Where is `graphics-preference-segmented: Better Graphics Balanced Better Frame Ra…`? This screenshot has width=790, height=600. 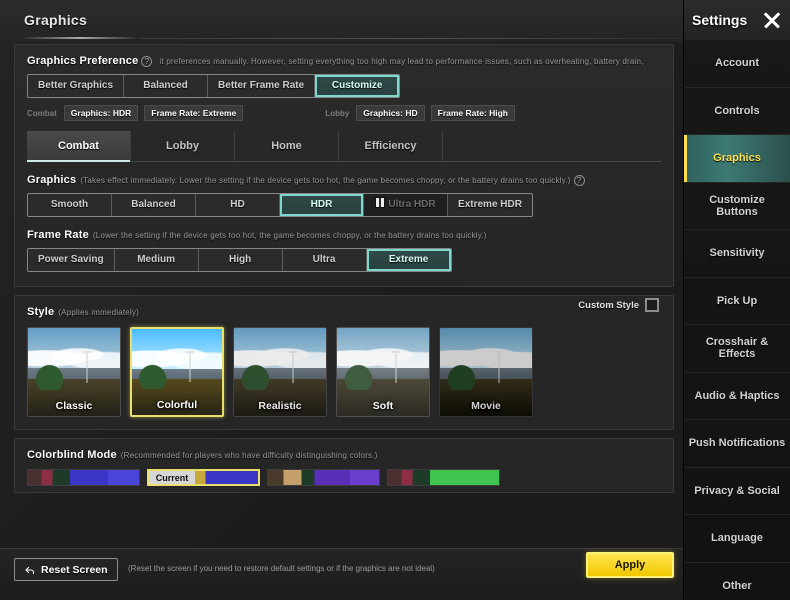 graphics-preference-segmented: Better Graphics Balanced Better Frame Ra… is located at coordinates (214, 86).